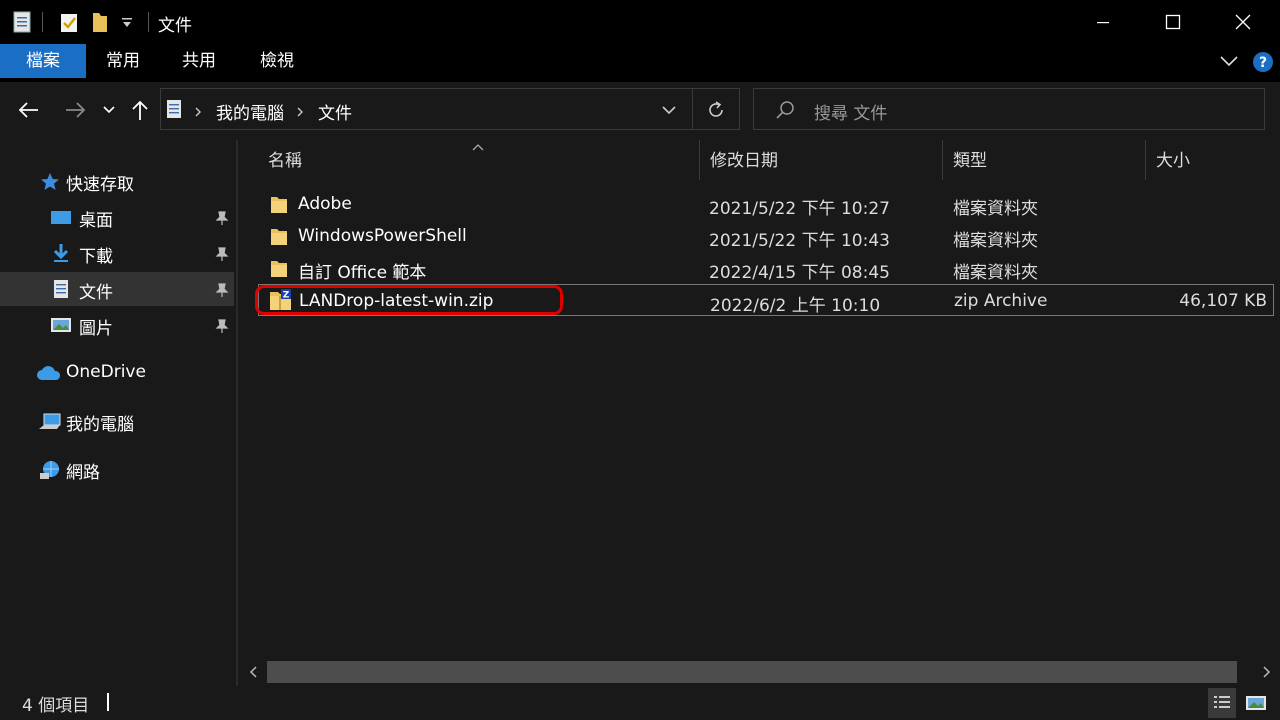 The width and height of the screenshot is (1280, 720). I want to click on arrow-up-icon, so click(140, 110).